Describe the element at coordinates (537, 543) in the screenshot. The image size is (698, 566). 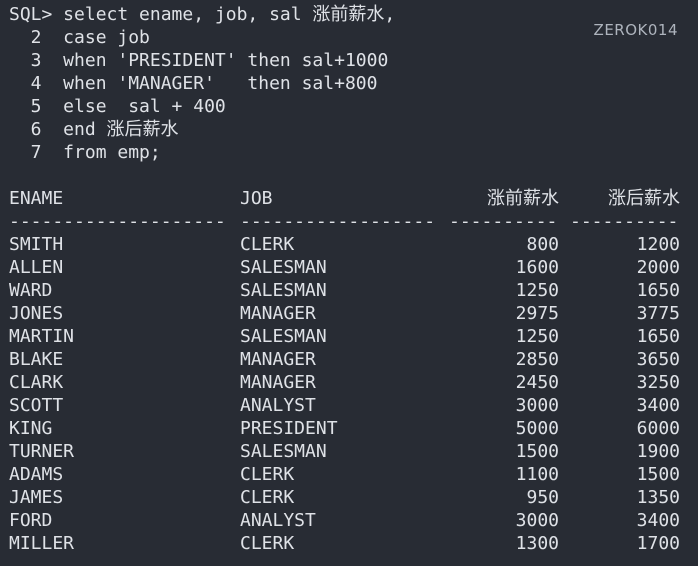
I see `cell-sal-before: 1300` at that location.